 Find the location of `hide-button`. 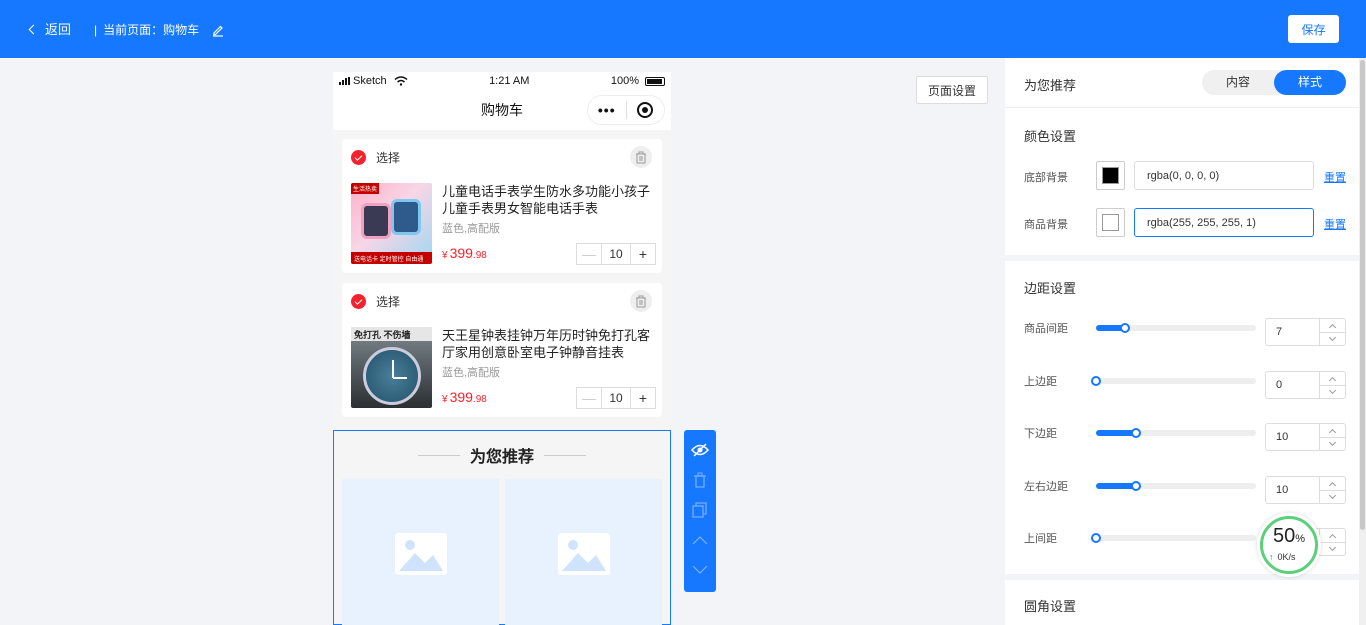

hide-button is located at coordinates (700, 450).